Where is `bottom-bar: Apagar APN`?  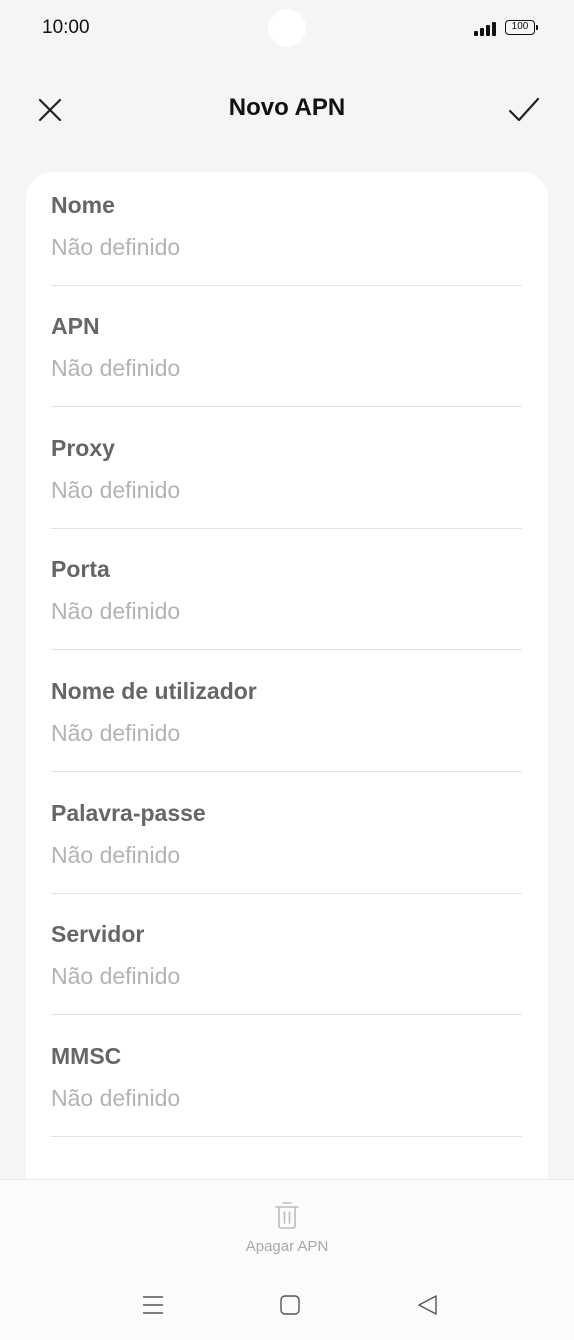 bottom-bar: Apagar APN is located at coordinates (287, 1259).